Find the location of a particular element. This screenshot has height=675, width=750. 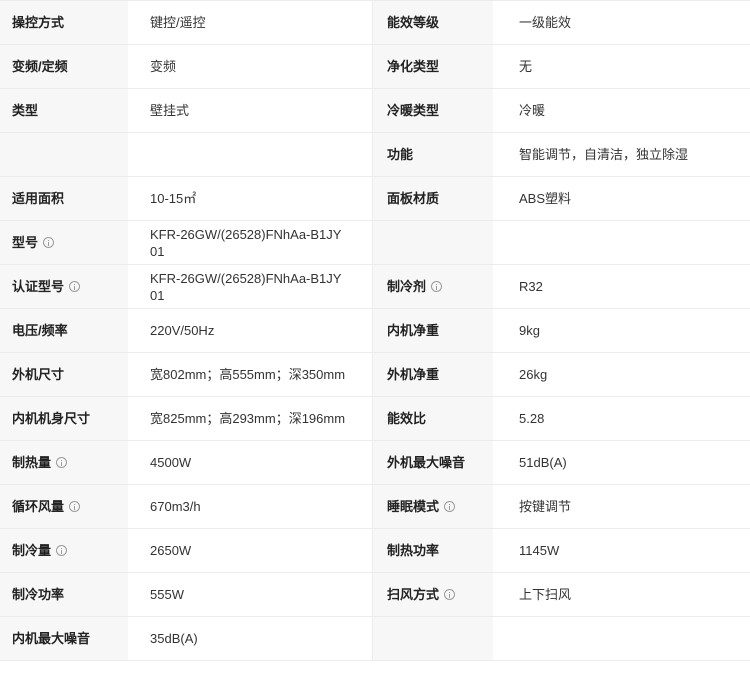

spec-label: 变频/定频 is located at coordinates (64, 66).